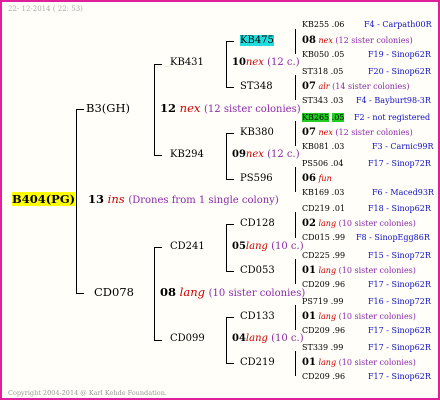 The image size is (440, 400). Describe the element at coordinates (316, 117) in the screenshot. I see `id: KB265` at that location.